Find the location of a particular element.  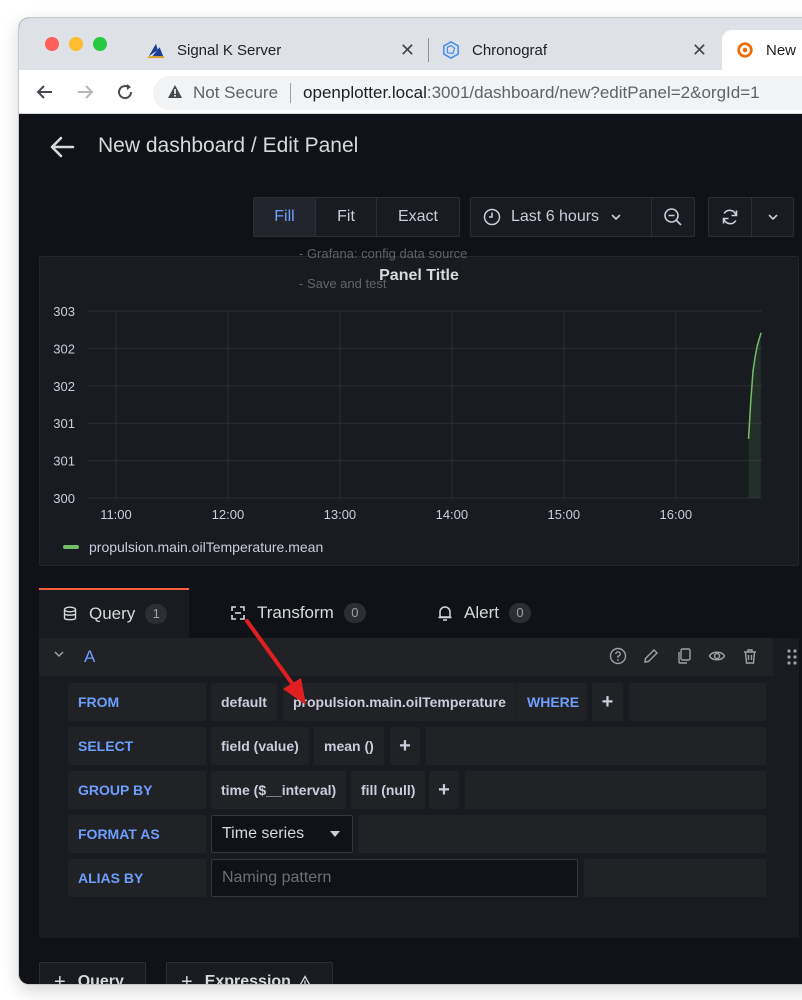

transform-icon is located at coordinates (238, 613).